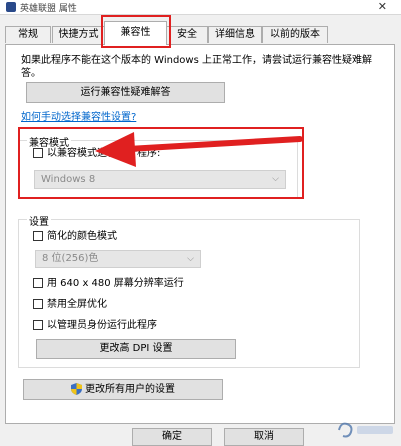  I want to click on arrow-annotation-icon, so click(199, 149).